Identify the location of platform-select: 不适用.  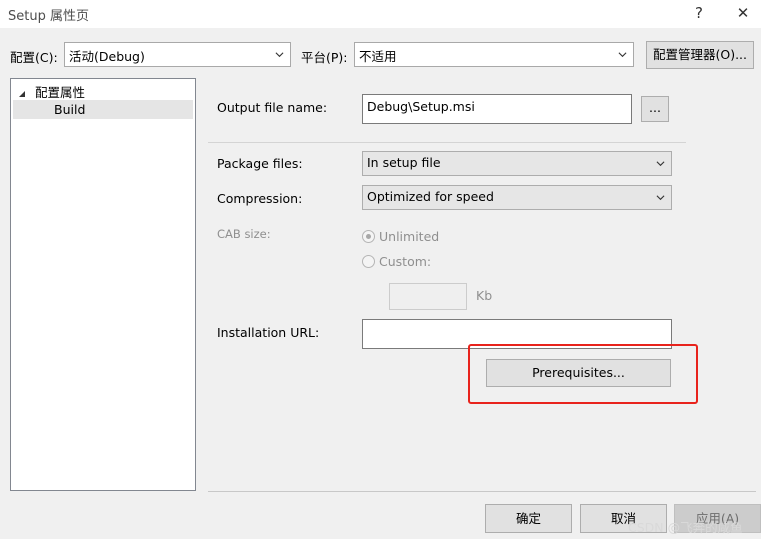
(494, 54).